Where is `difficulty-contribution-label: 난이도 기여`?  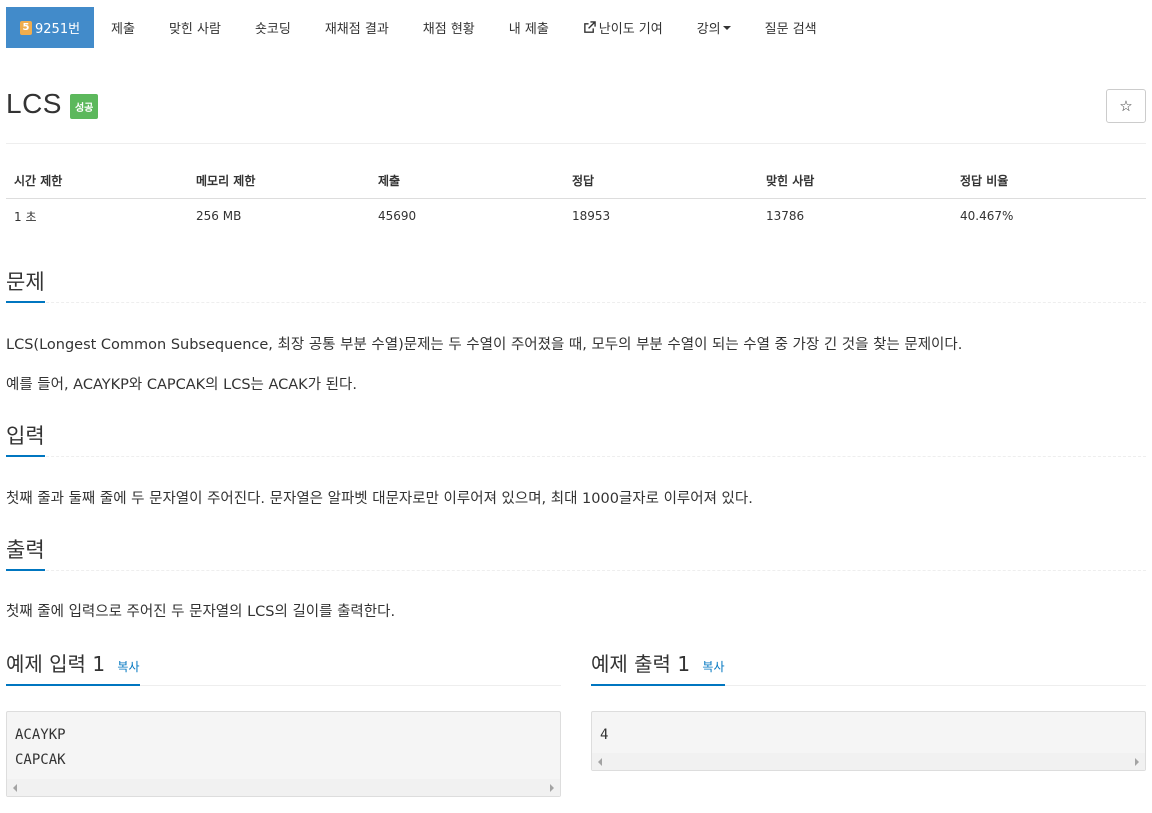
difficulty-contribution-label: 난이도 기여 is located at coordinates (630, 29).